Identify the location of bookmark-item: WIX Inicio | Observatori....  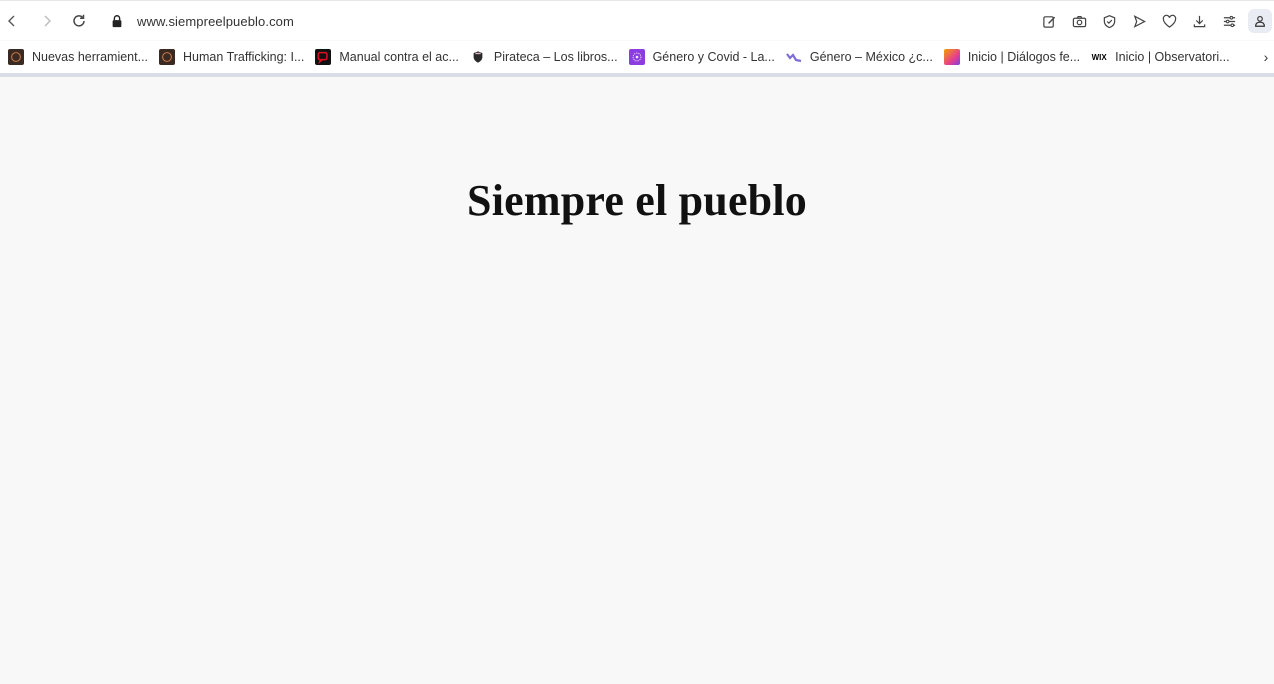
(1160, 57).